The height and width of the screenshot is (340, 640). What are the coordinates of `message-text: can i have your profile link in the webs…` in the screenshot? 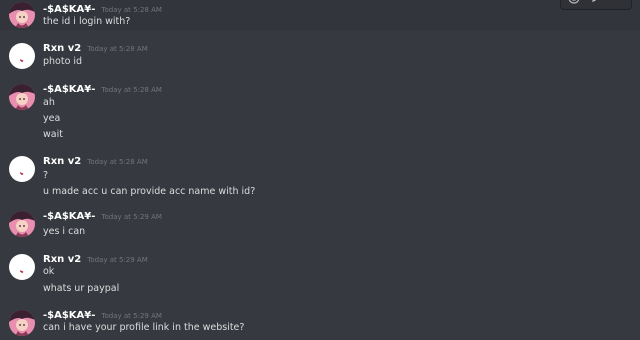 It's located at (144, 327).